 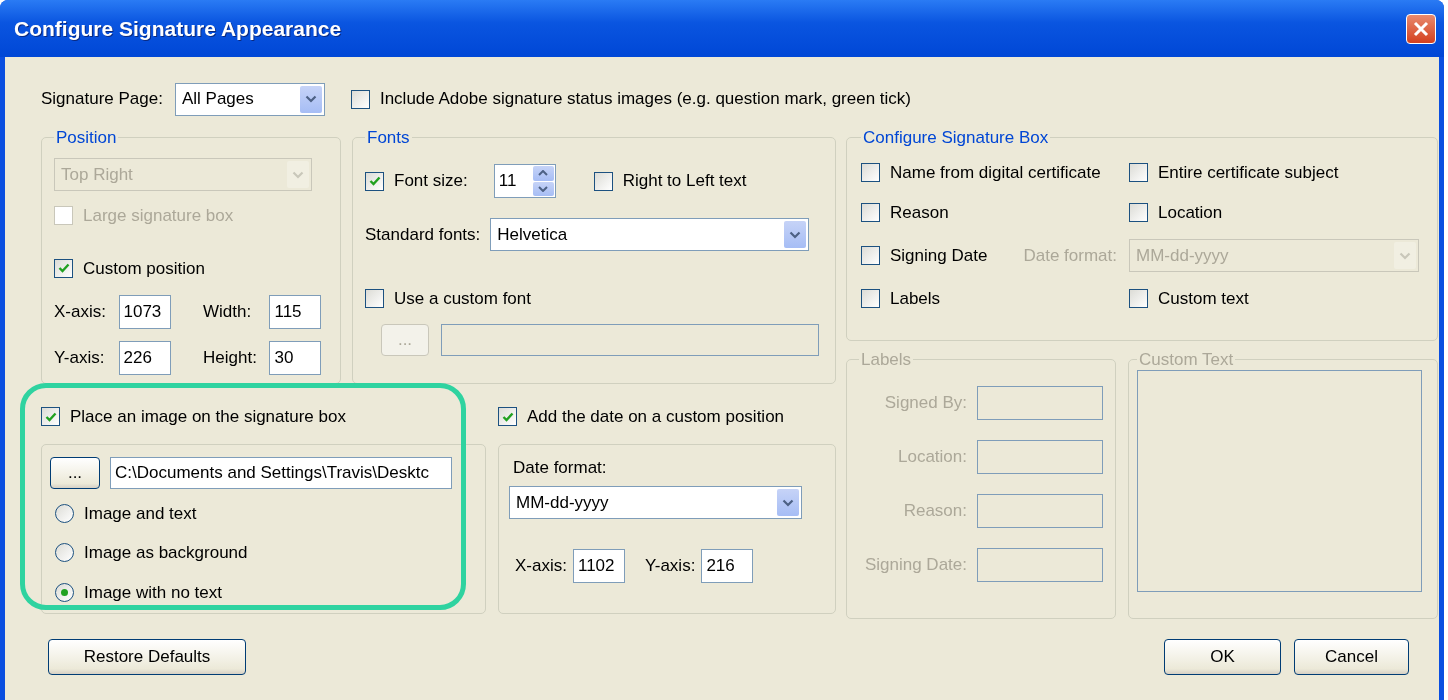 I want to click on checkbox-label: Location, so click(x=1190, y=212).